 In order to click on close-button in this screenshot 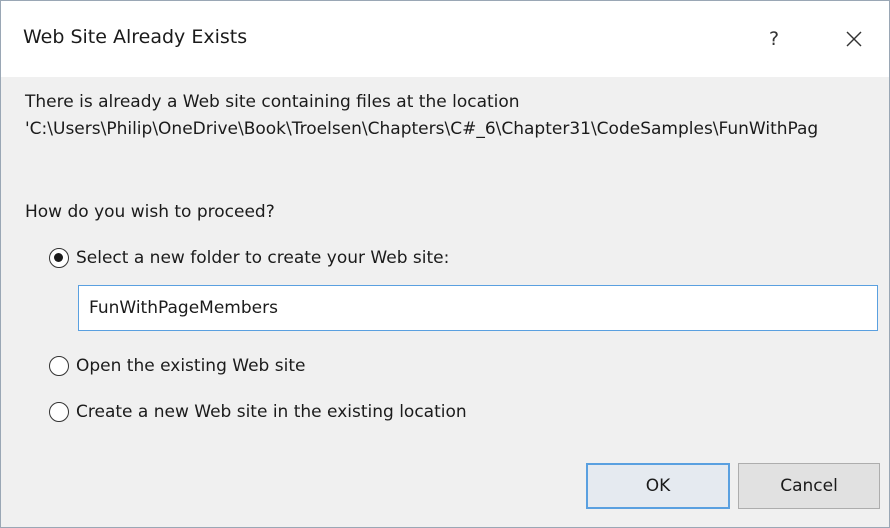, I will do `click(854, 39)`.